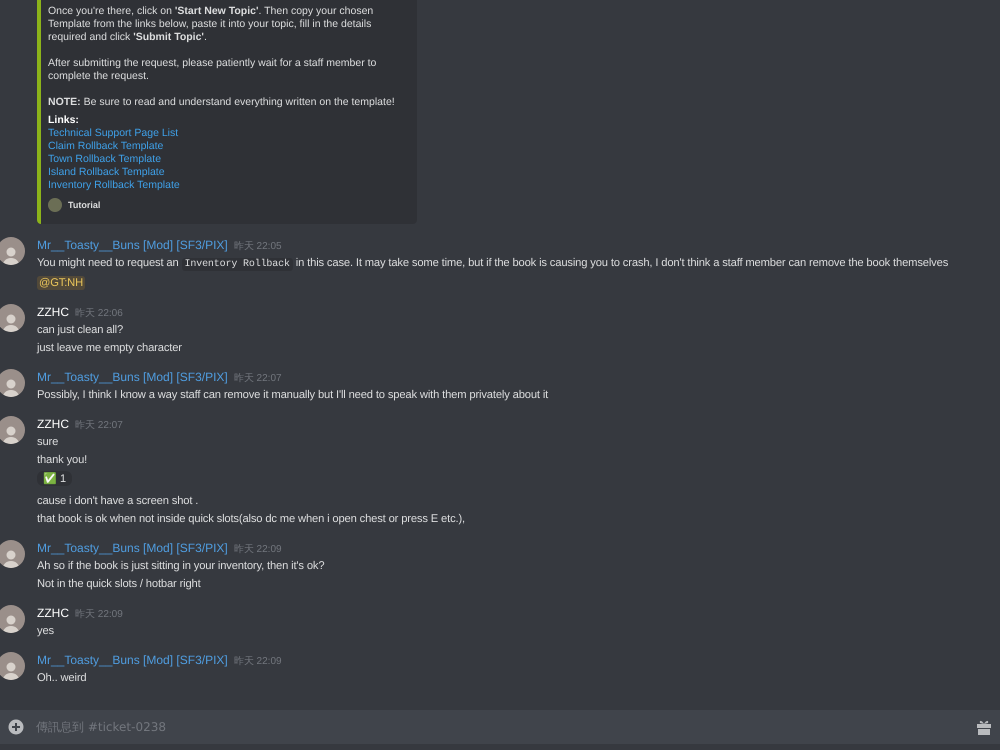  I want to click on message-text: thank you!, so click(62, 460).